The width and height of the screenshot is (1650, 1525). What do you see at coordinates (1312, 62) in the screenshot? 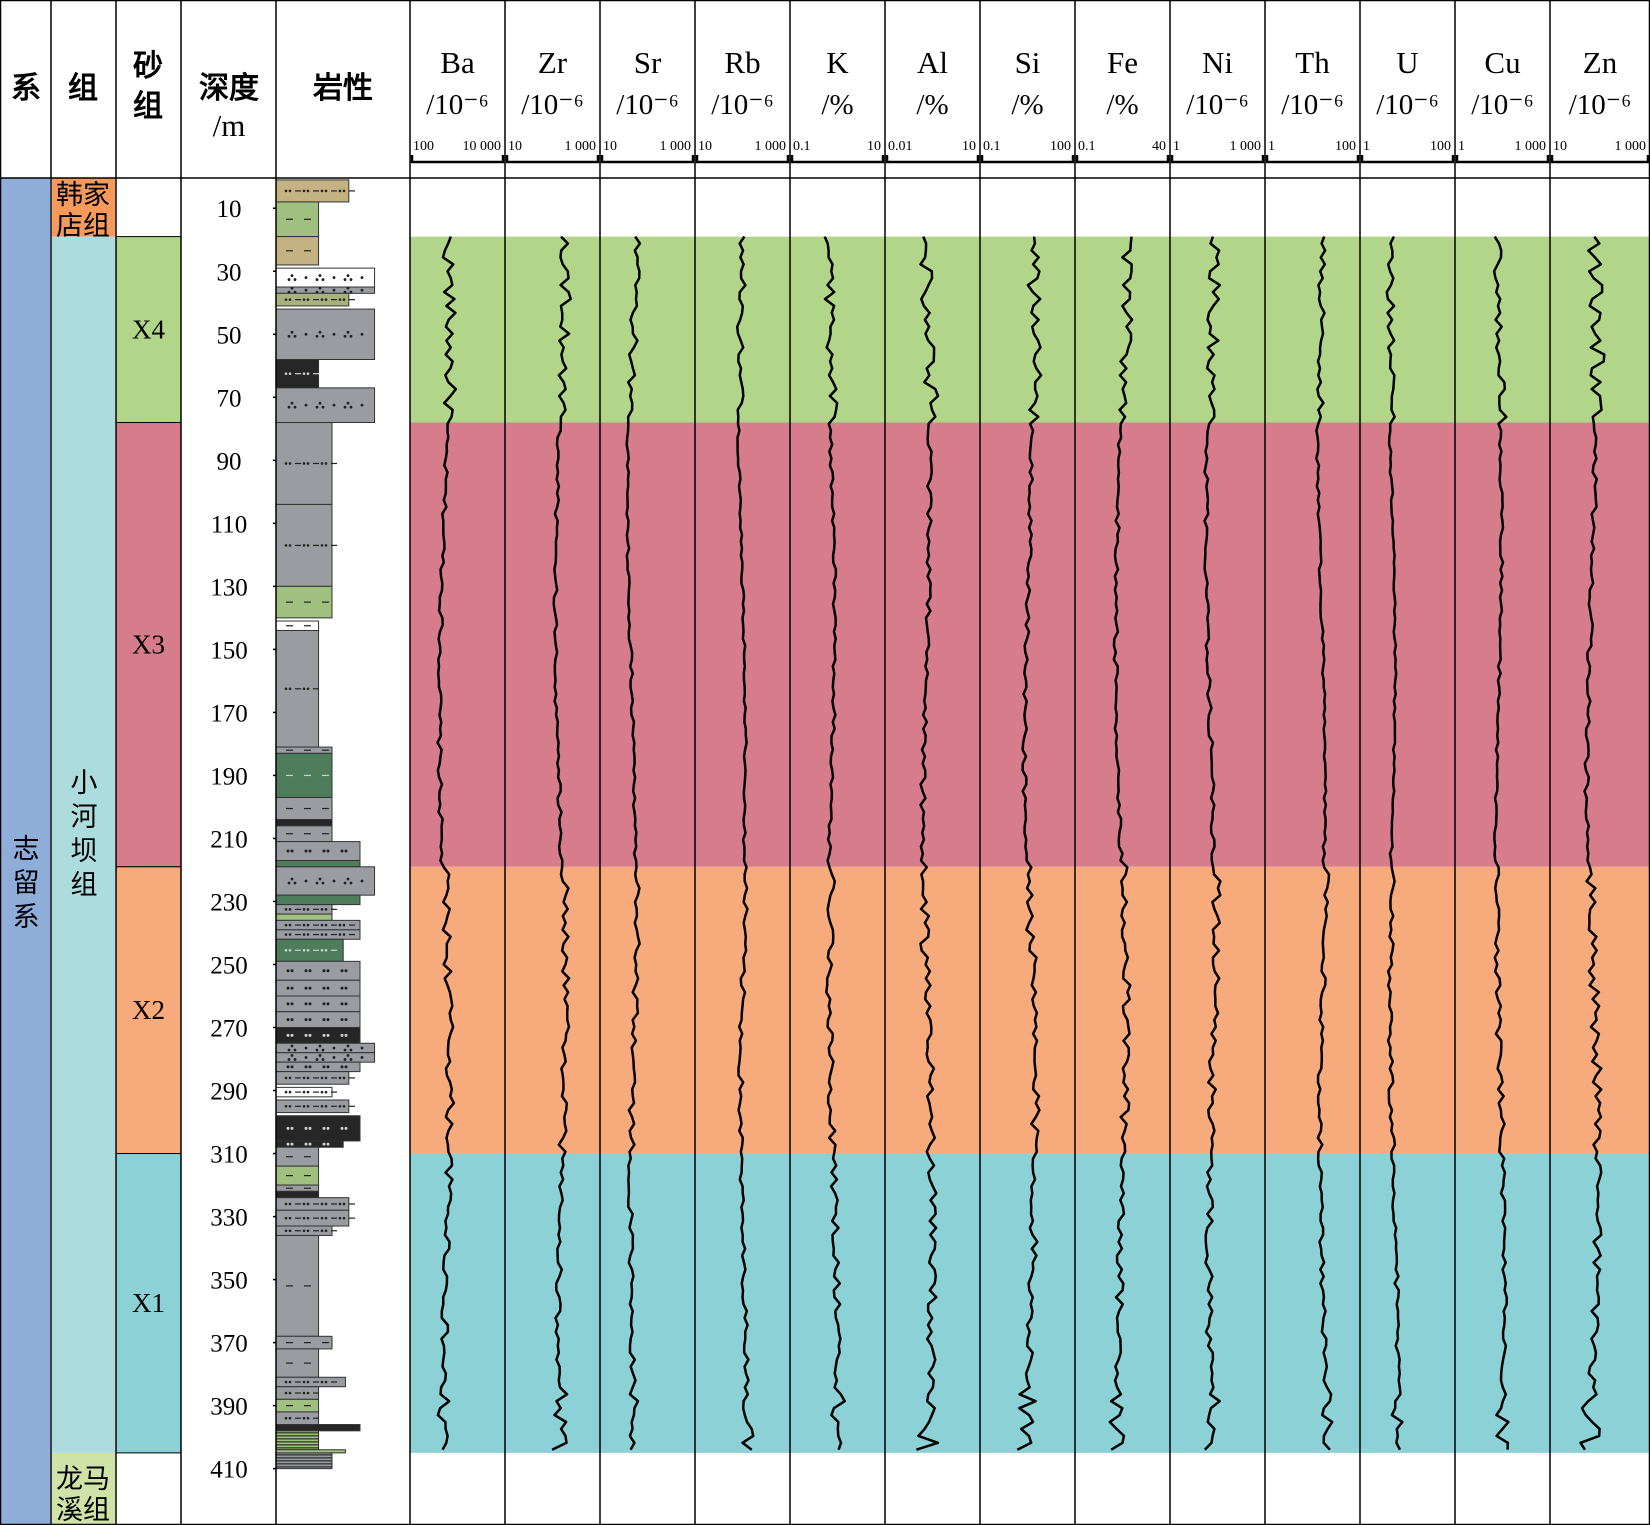
I see `element-name: Th` at bounding box center [1312, 62].